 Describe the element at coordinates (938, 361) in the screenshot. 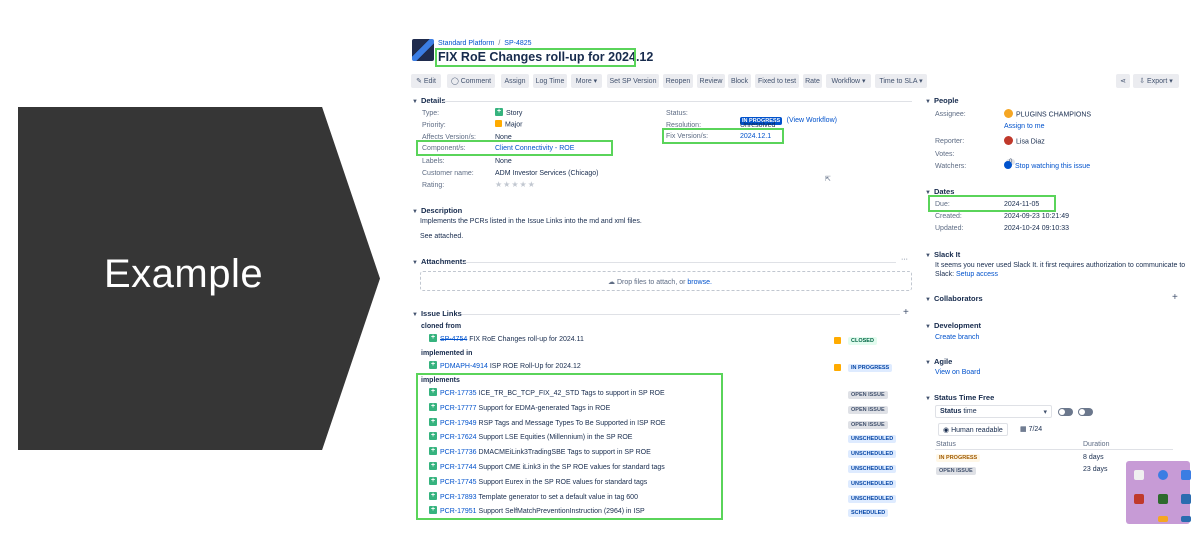

I see `agile-heading: ▼ Agile` at that location.